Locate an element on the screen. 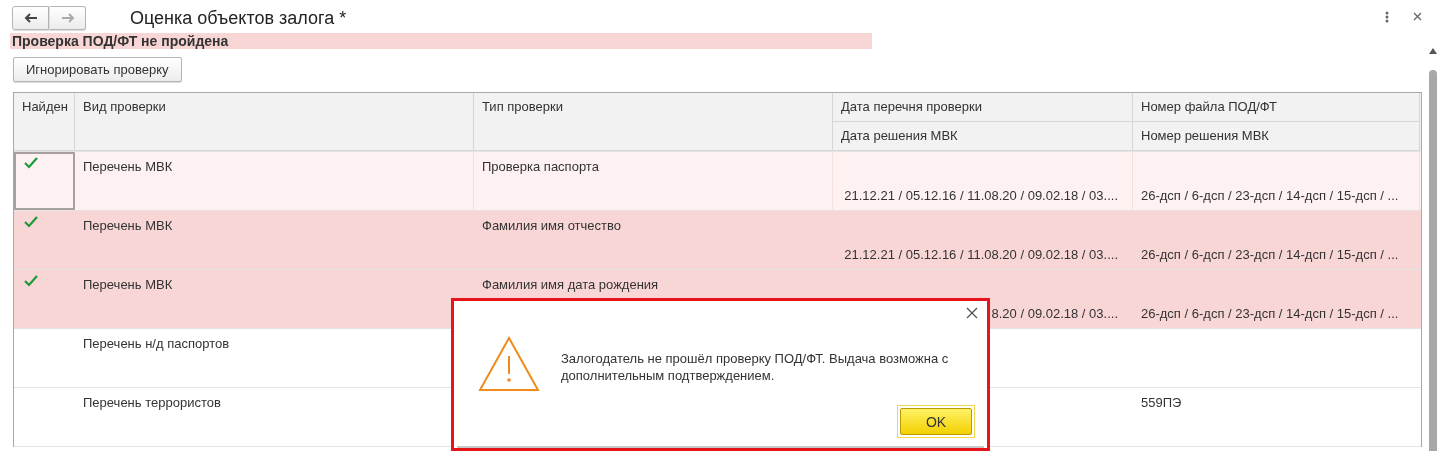  column-header: Вид проверки is located at coordinates (274, 122).